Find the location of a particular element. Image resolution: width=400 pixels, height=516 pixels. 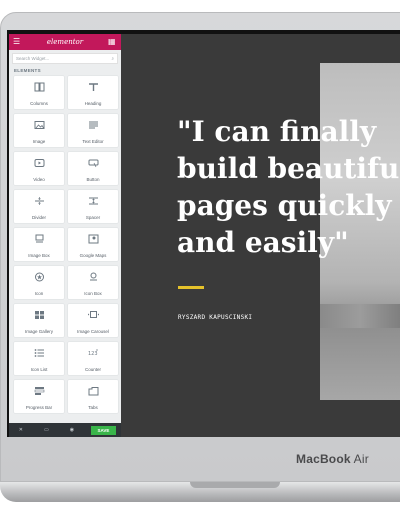

widget-google-maps: Google Maps is located at coordinates (93, 244).